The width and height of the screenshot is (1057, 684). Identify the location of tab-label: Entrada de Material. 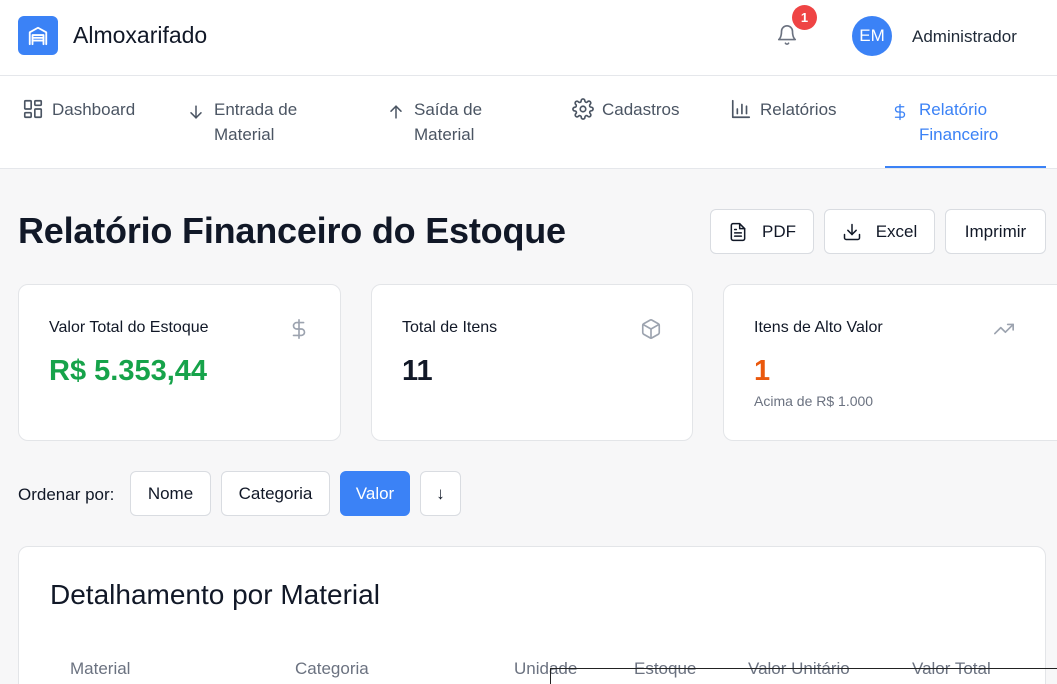
(255, 122).